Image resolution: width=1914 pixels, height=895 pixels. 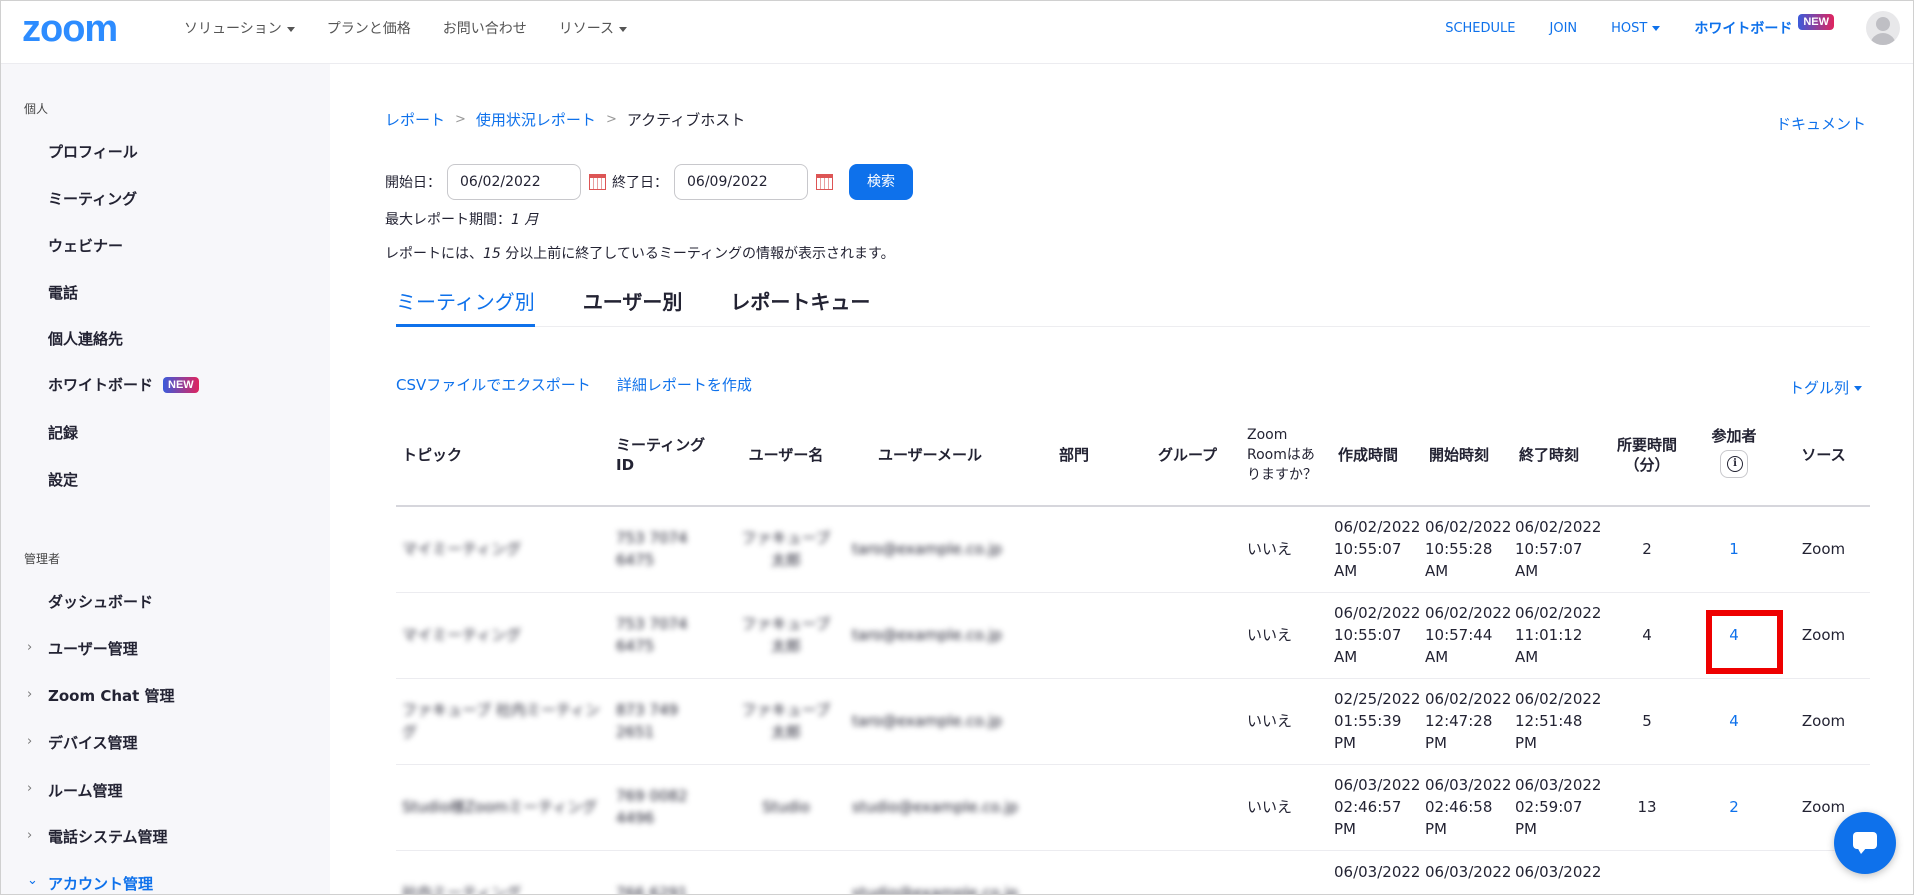 What do you see at coordinates (668, 455) in the screenshot?
I see `column-header-meeting-id: ミーティングID` at bounding box center [668, 455].